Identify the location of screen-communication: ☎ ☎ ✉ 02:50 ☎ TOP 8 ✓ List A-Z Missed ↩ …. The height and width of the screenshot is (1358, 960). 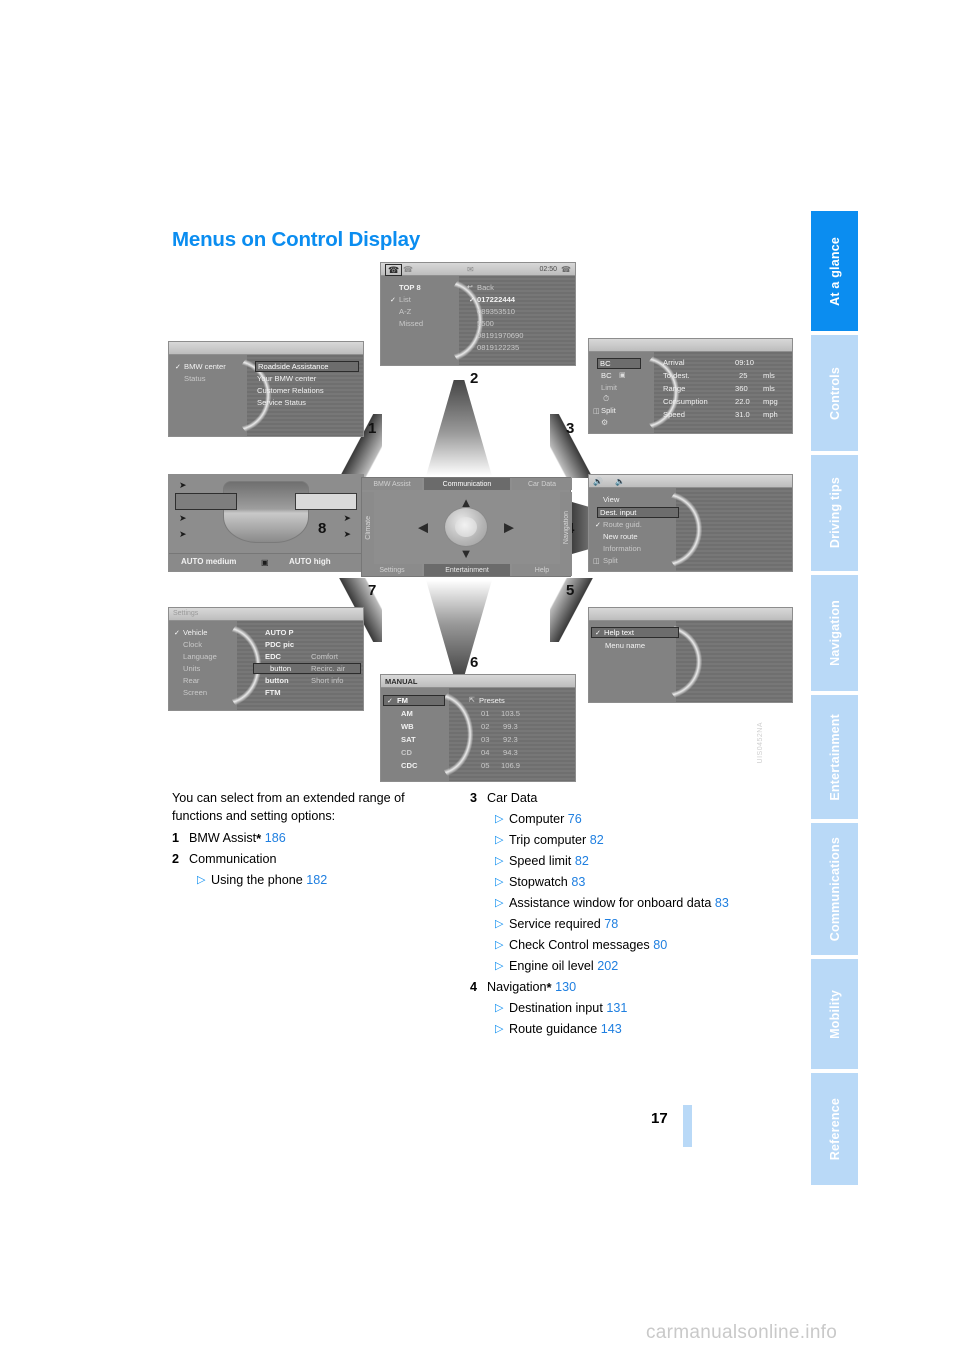
(478, 314).